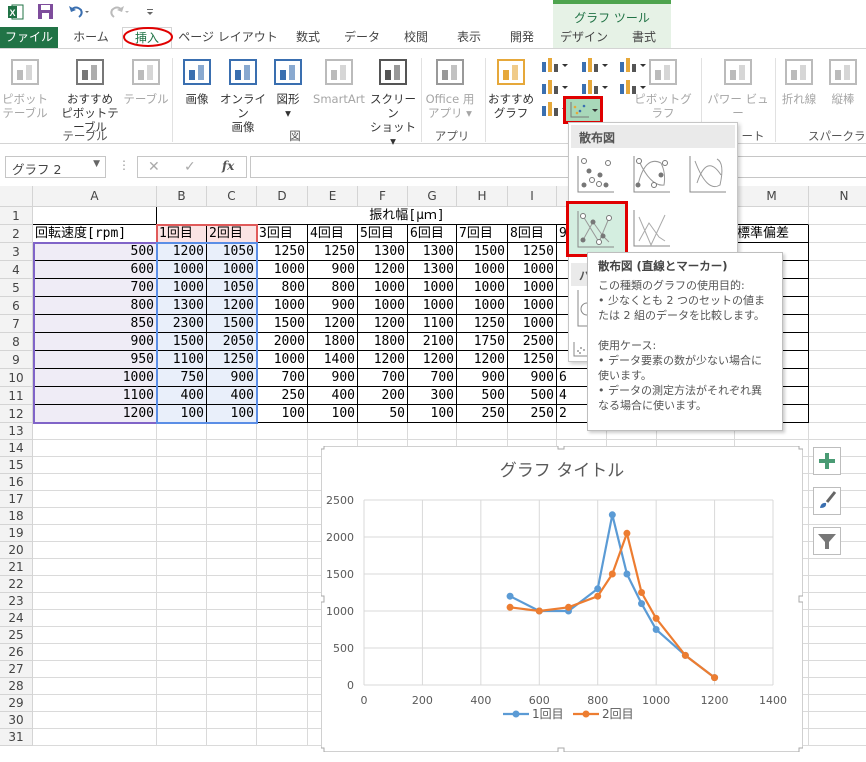 Image resolution: width=866 pixels, height=762 pixels. I want to click on cell-D31, so click(282, 737).